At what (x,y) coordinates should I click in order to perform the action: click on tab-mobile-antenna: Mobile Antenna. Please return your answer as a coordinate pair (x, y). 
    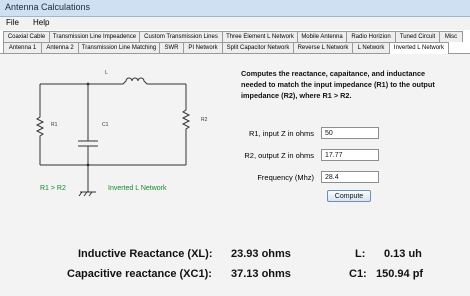
    Looking at the image, I should click on (322, 36).